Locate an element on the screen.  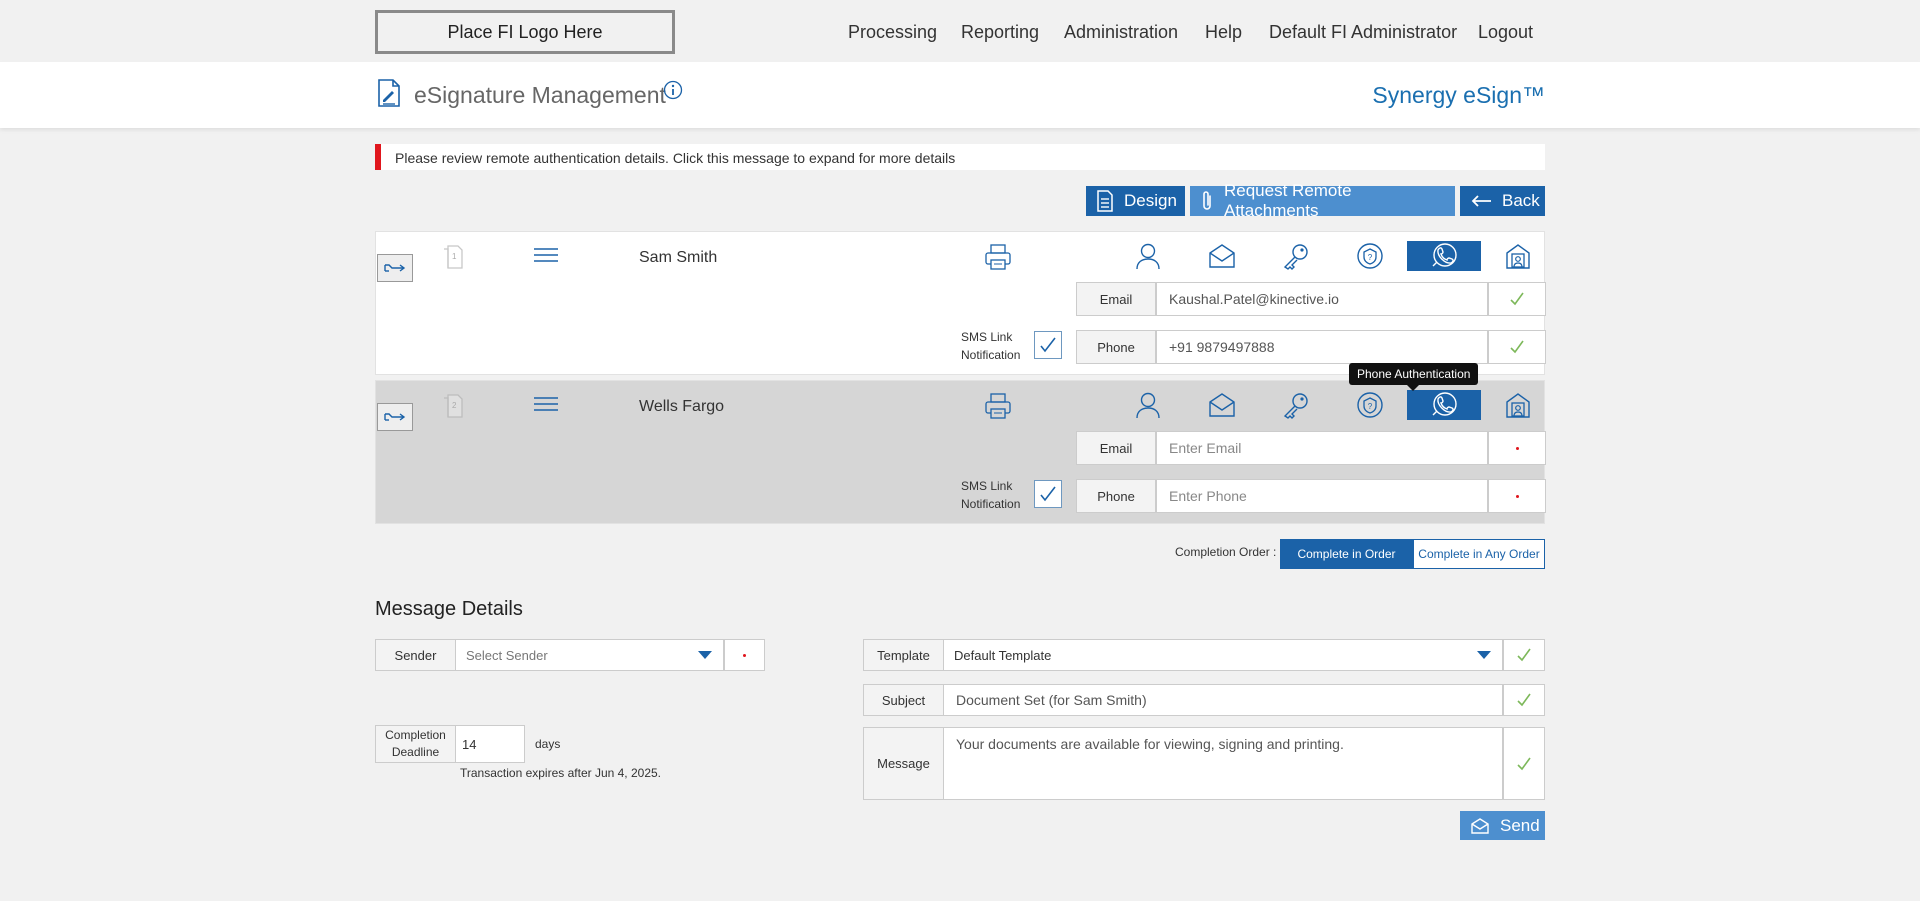
arrow-left-icon is located at coordinates (1481, 201).